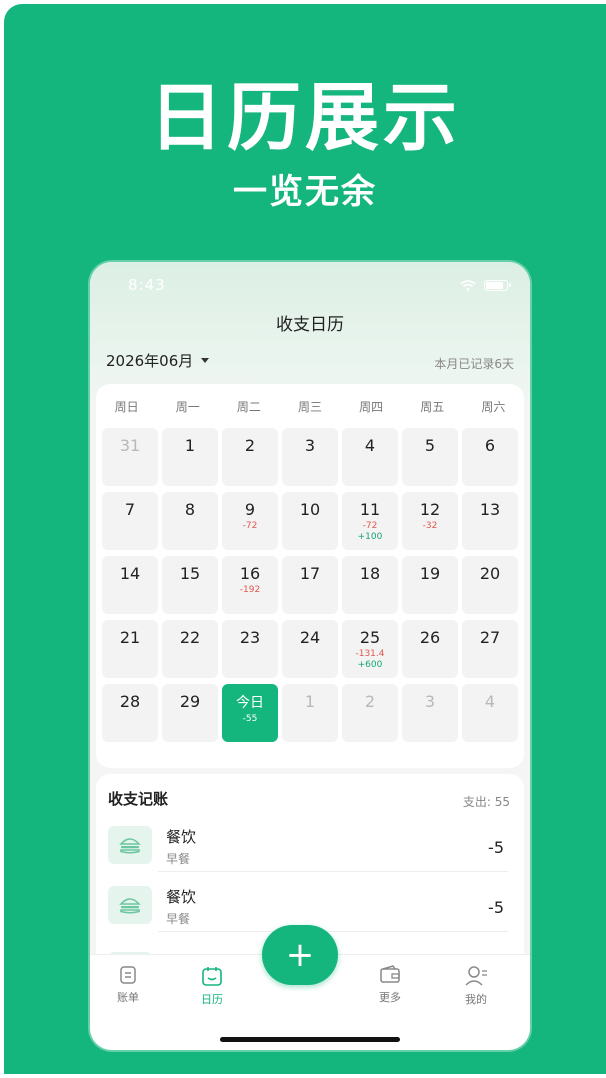 Image resolution: width=606 pixels, height=1078 pixels. I want to click on calendar-day: 10, so click(310, 521).